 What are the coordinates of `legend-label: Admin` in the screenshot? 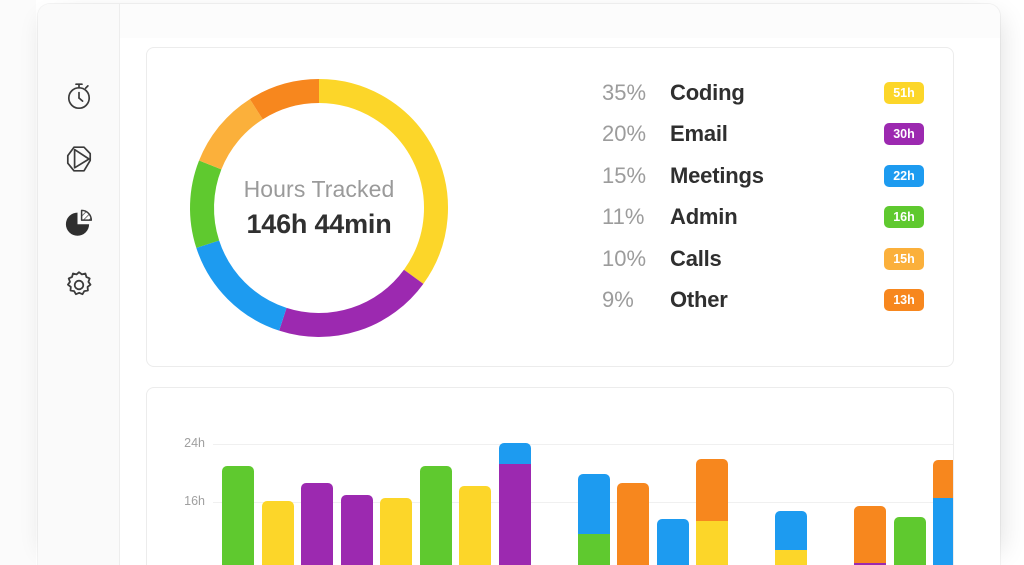 It's located at (704, 217).